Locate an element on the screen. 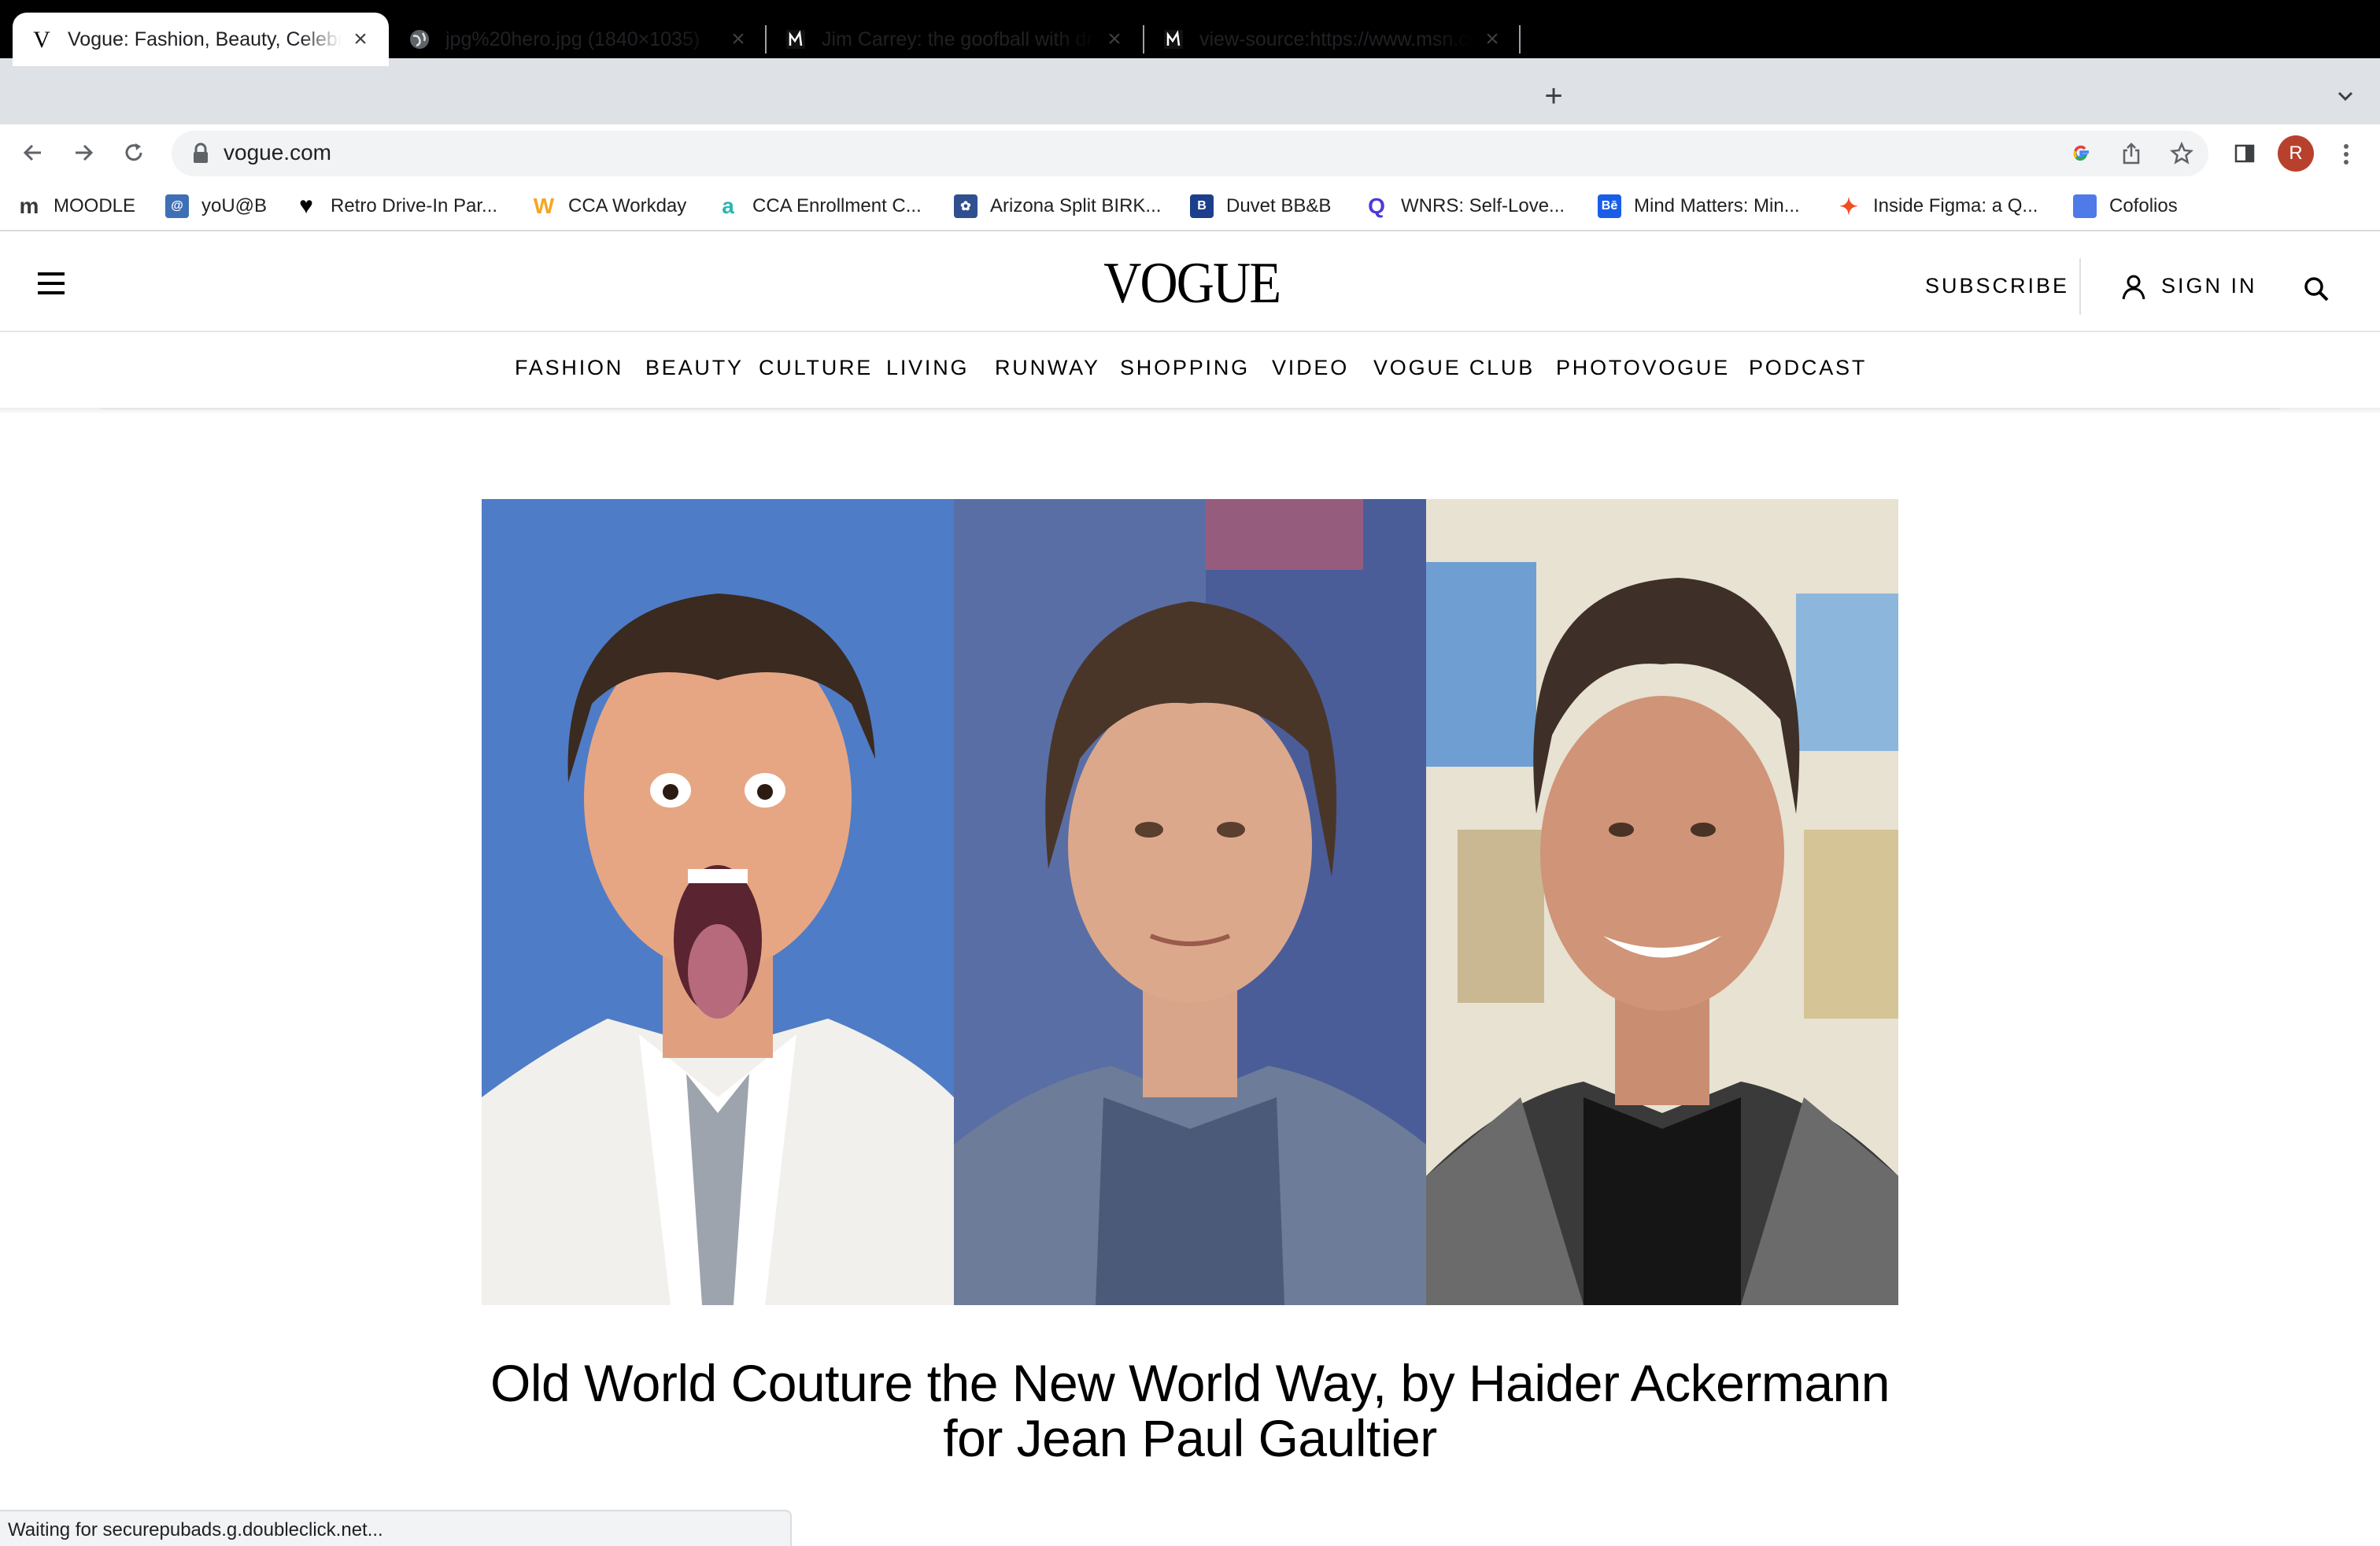  side-panel-icon is located at coordinates (2244, 153).